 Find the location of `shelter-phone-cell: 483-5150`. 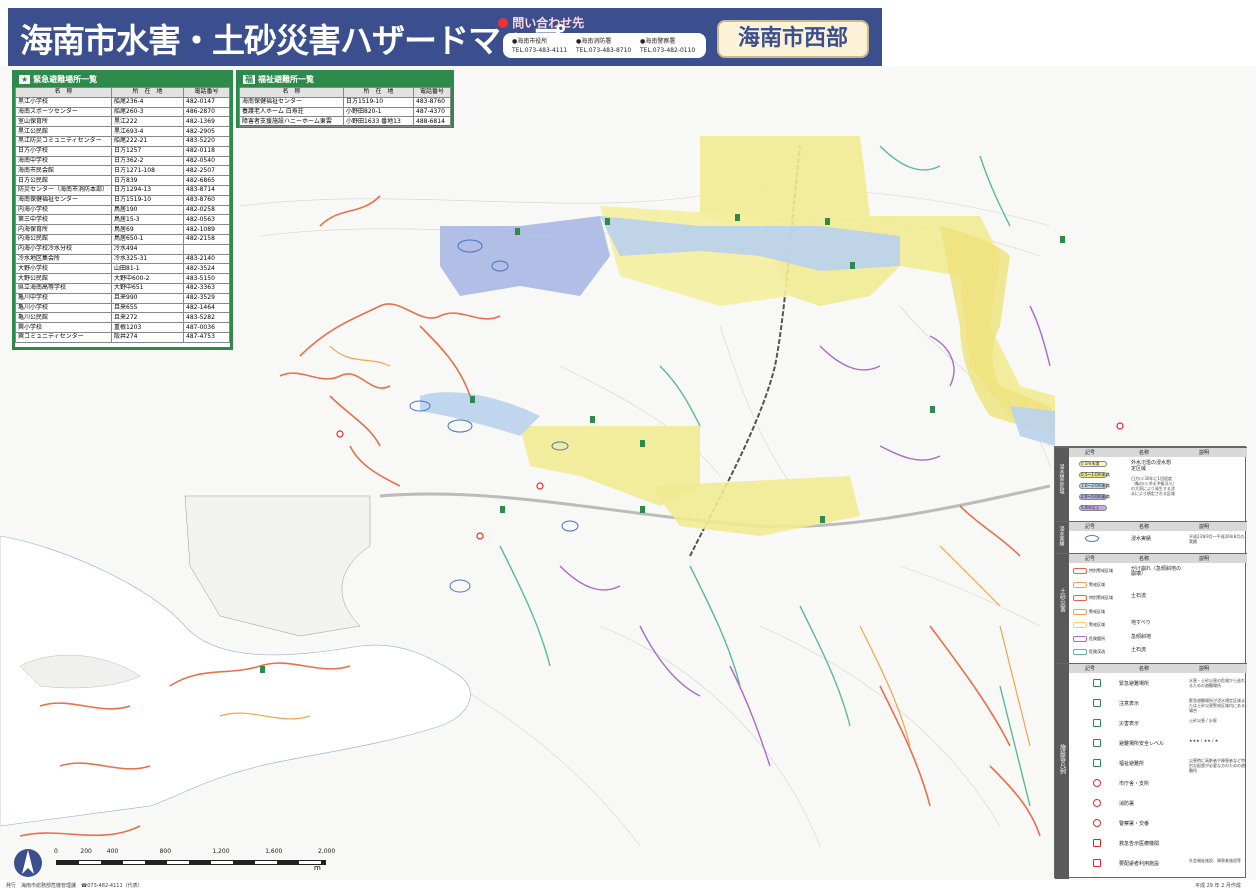

shelter-phone-cell: 483-5150 is located at coordinates (206, 278).